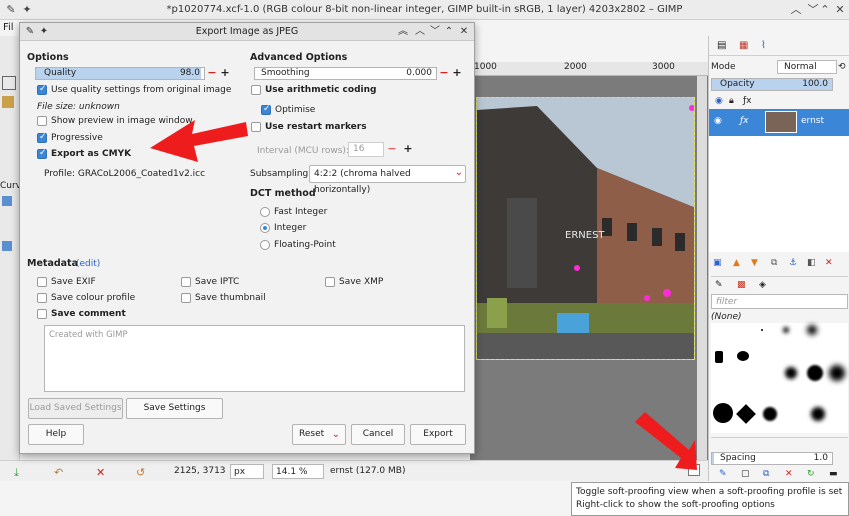 This screenshot has height=516, width=849. What do you see at coordinates (265, 245) in the screenshot?
I see `dct-float-radio` at bounding box center [265, 245].